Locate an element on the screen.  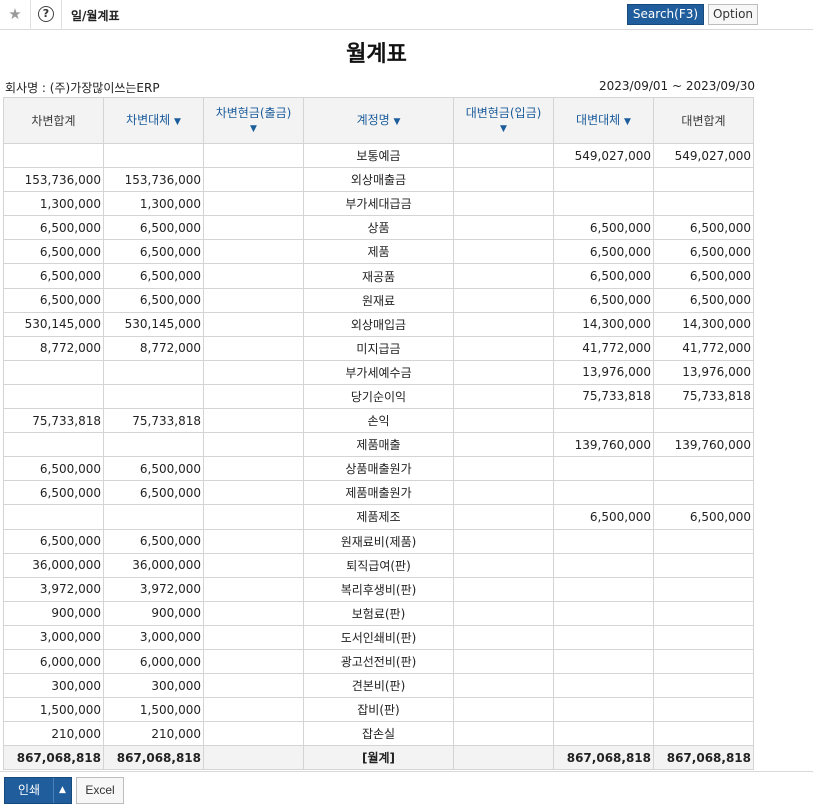
table-row: 보통예금 549,027,000 549,027,000 is located at coordinates (378, 155).